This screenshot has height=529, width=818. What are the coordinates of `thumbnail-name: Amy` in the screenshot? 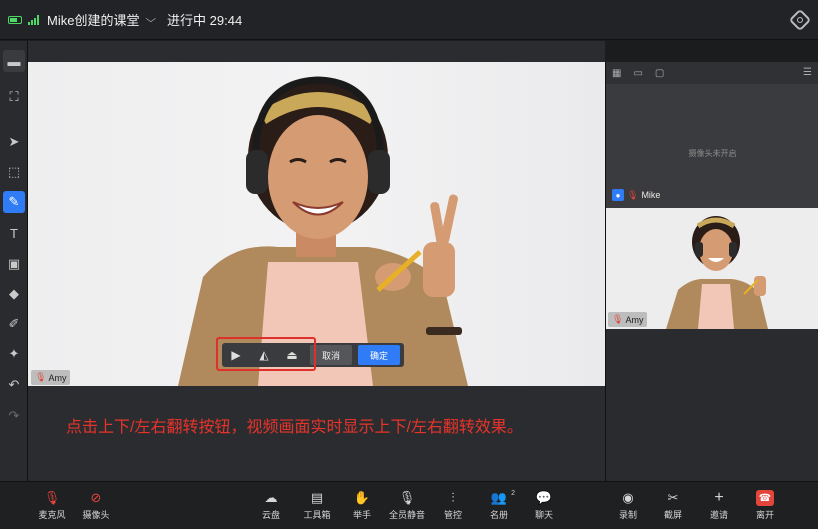 It's located at (634, 319).